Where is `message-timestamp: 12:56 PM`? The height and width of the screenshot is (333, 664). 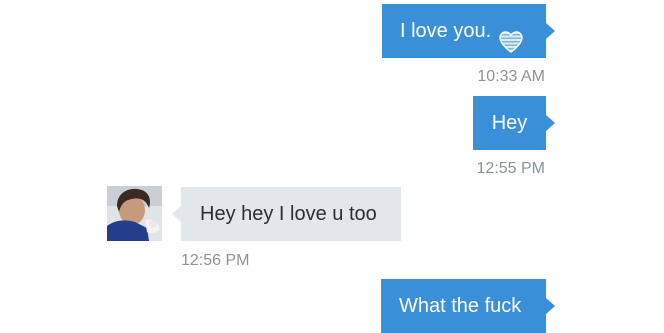 message-timestamp: 12:56 PM is located at coordinates (215, 260).